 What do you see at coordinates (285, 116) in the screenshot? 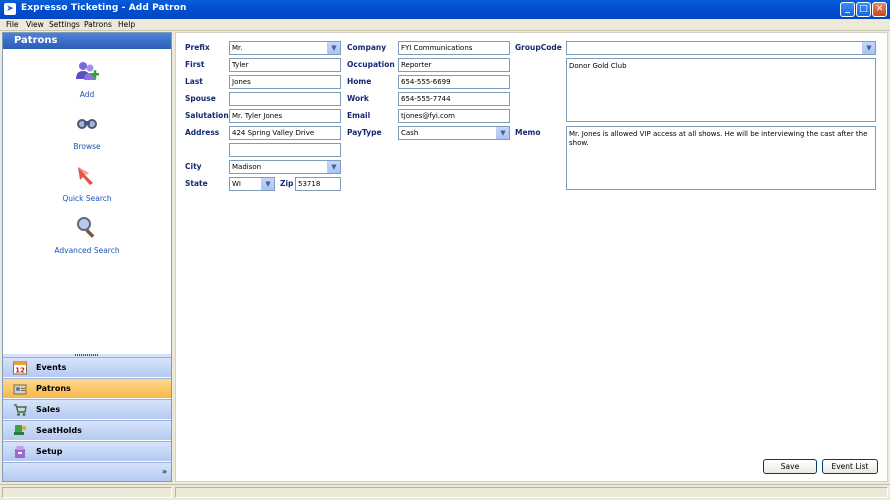
I see `salutation-input: Mr. Tyler Jones` at bounding box center [285, 116].